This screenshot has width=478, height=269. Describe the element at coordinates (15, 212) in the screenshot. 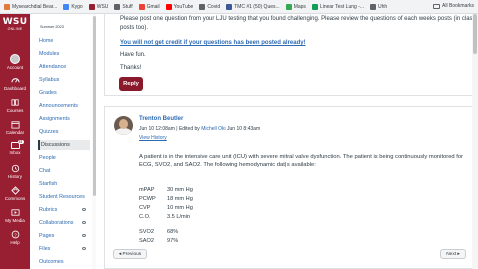

I see `media-icon` at that location.